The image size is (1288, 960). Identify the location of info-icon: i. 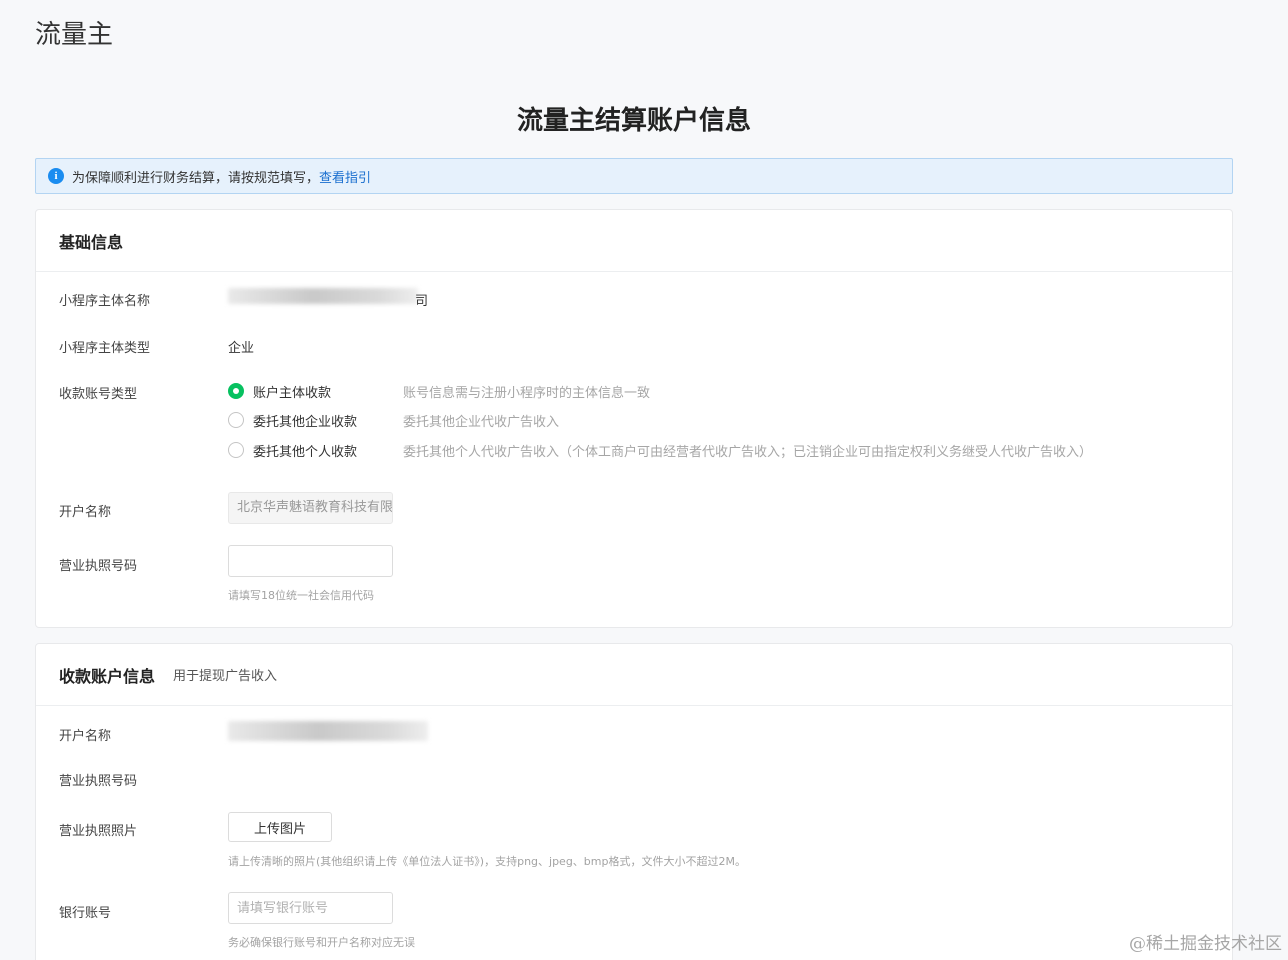
(56, 176).